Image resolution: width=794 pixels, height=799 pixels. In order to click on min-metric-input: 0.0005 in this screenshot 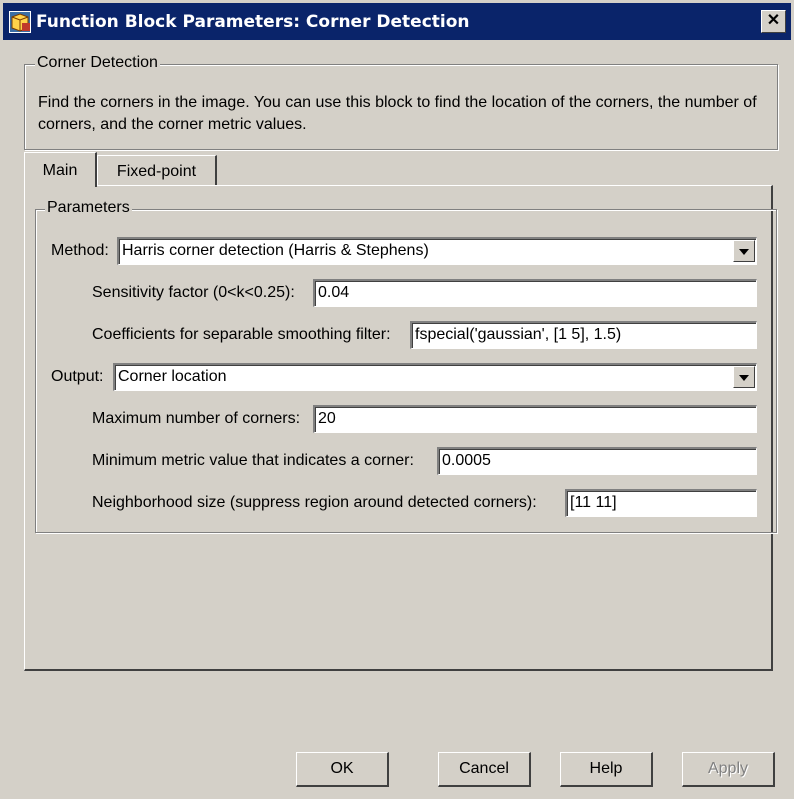, I will do `click(597, 461)`.